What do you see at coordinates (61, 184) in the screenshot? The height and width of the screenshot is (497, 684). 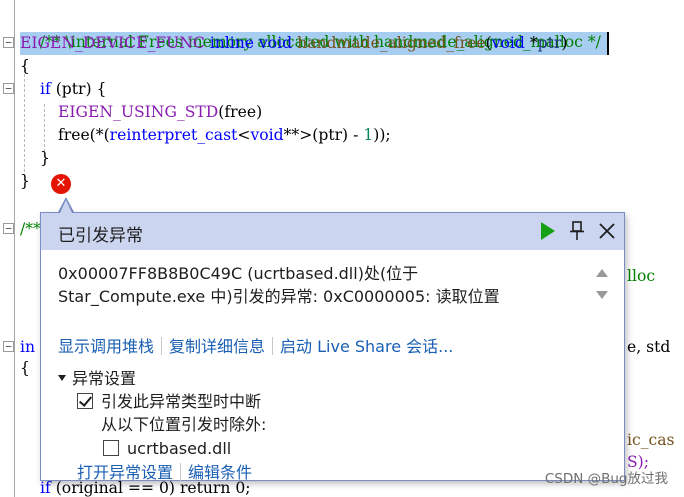 I see `error-icon: ✕` at bounding box center [61, 184].